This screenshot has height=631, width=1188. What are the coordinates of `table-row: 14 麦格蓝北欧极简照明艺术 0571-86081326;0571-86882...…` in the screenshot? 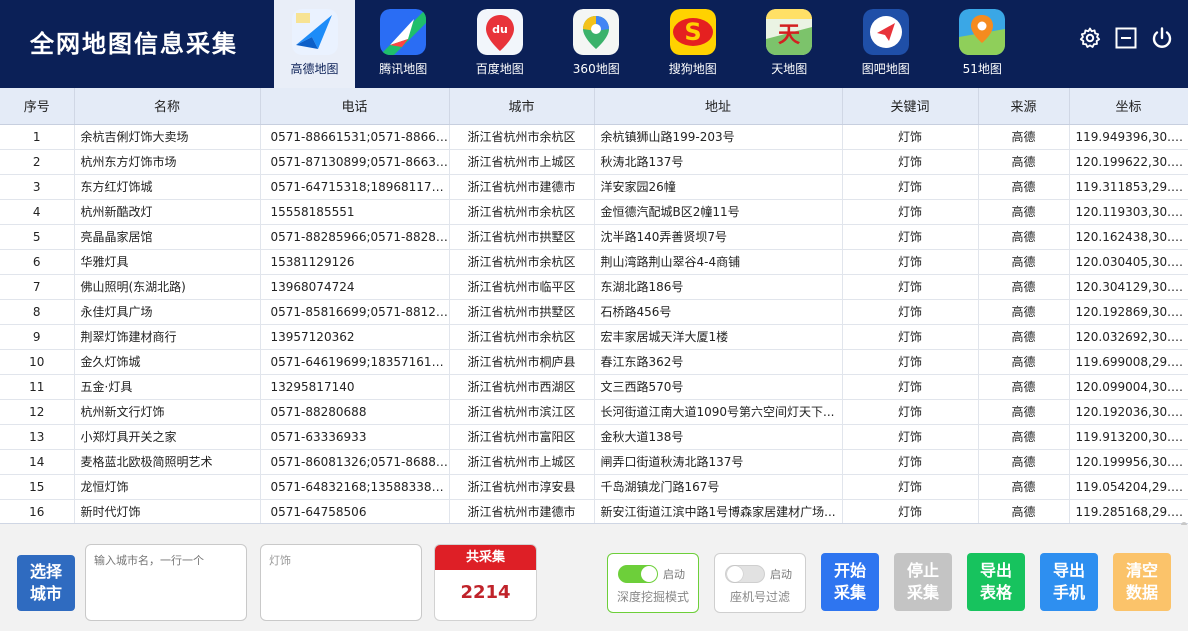 It's located at (594, 462).